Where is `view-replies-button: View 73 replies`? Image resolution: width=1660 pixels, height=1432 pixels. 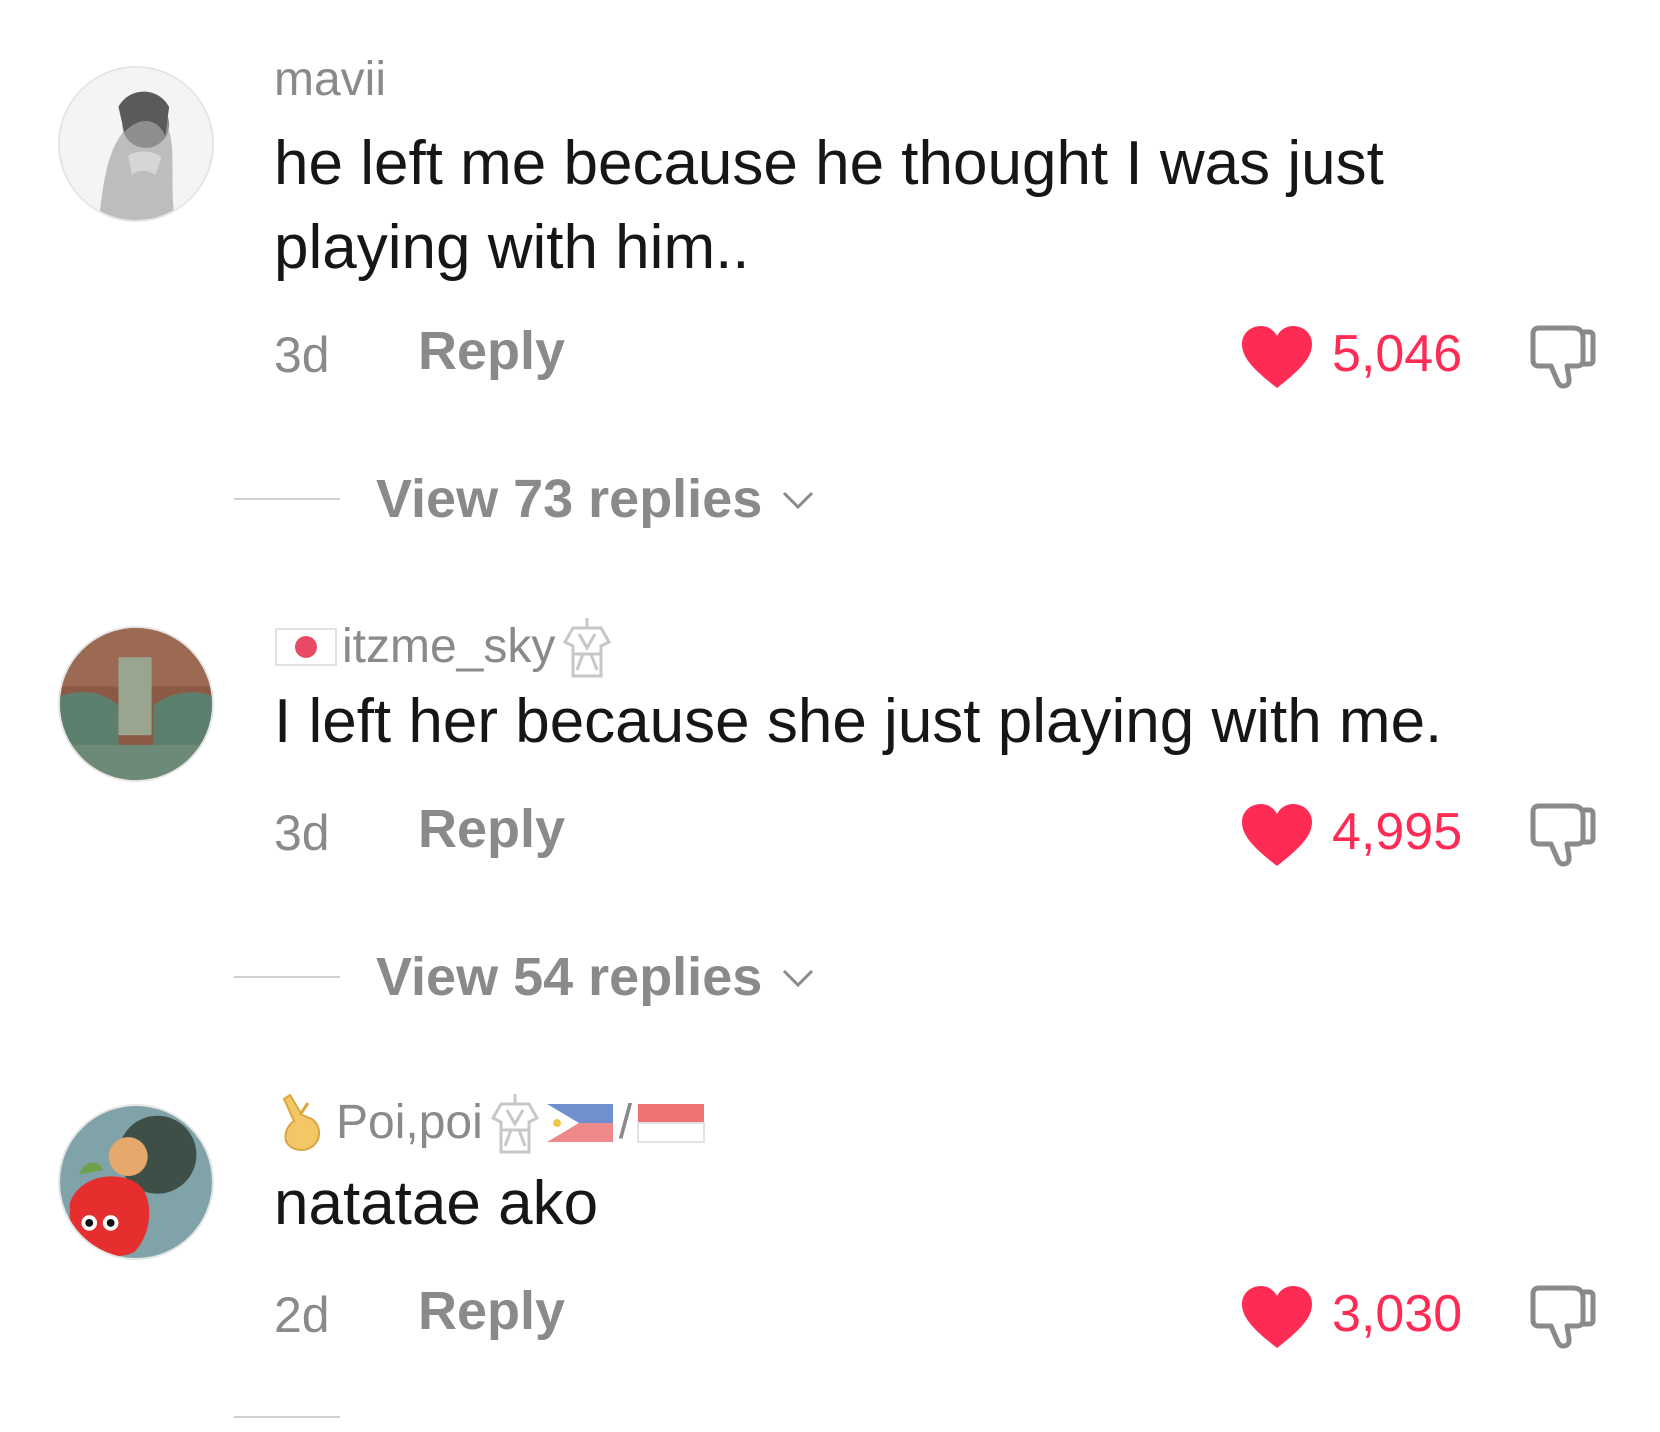 view-replies-button: View 73 replies is located at coordinates (525, 499).